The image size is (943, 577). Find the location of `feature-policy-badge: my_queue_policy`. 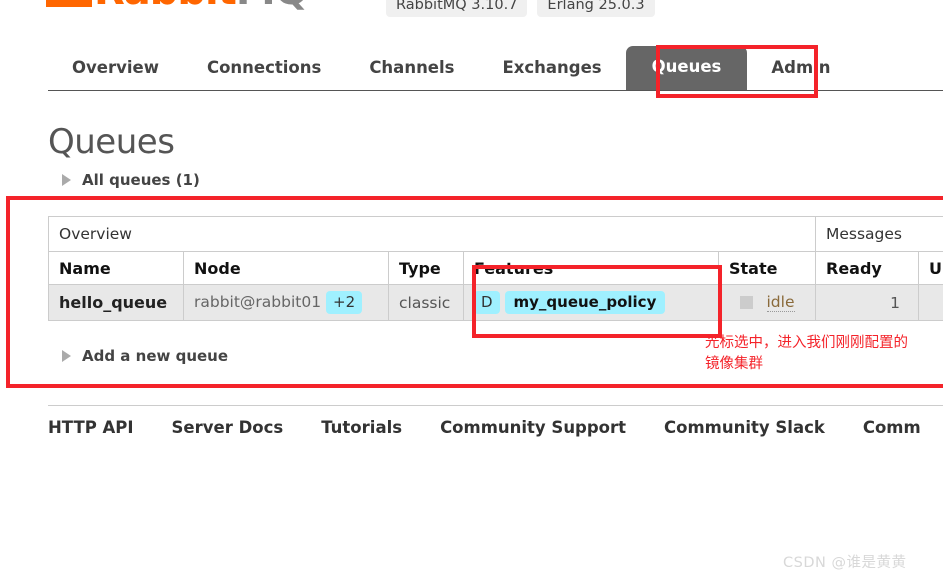

feature-policy-badge: my_queue_policy is located at coordinates (585, 302).